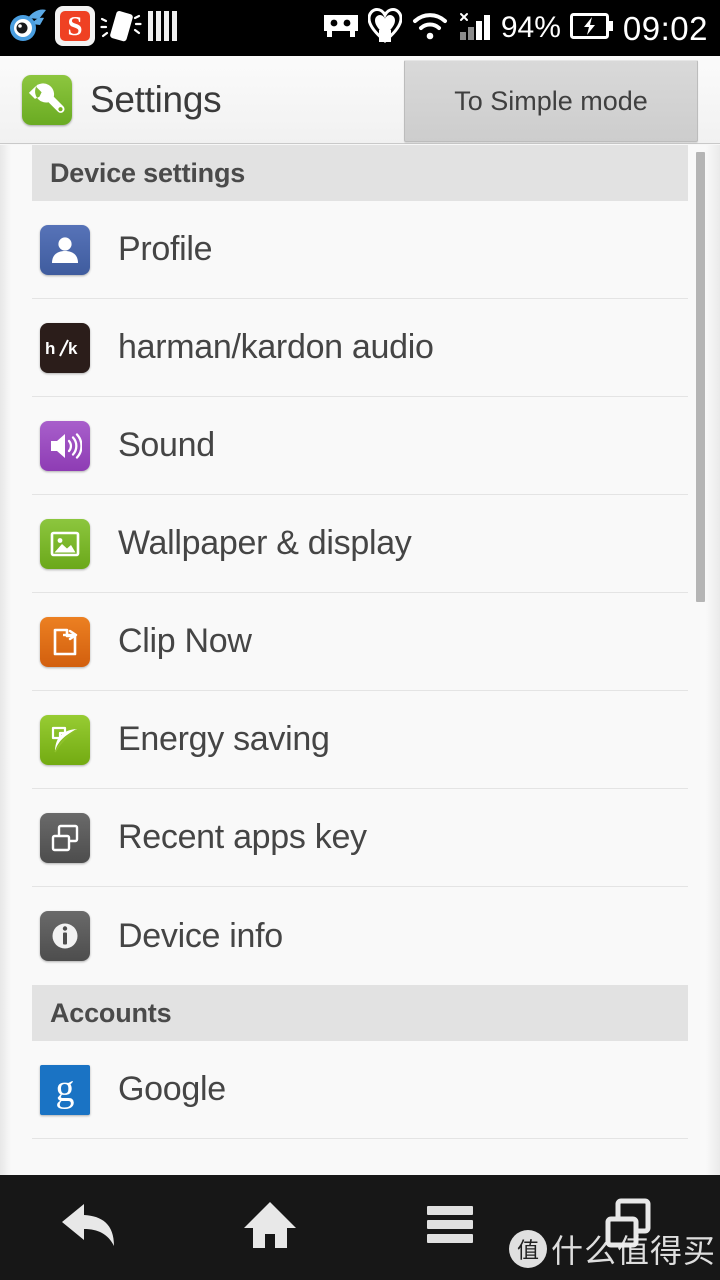 Image resolution: width=720 pixels, height=1280 pixels. I want to click on list-item-label: Energy saving, so click(224, 739).